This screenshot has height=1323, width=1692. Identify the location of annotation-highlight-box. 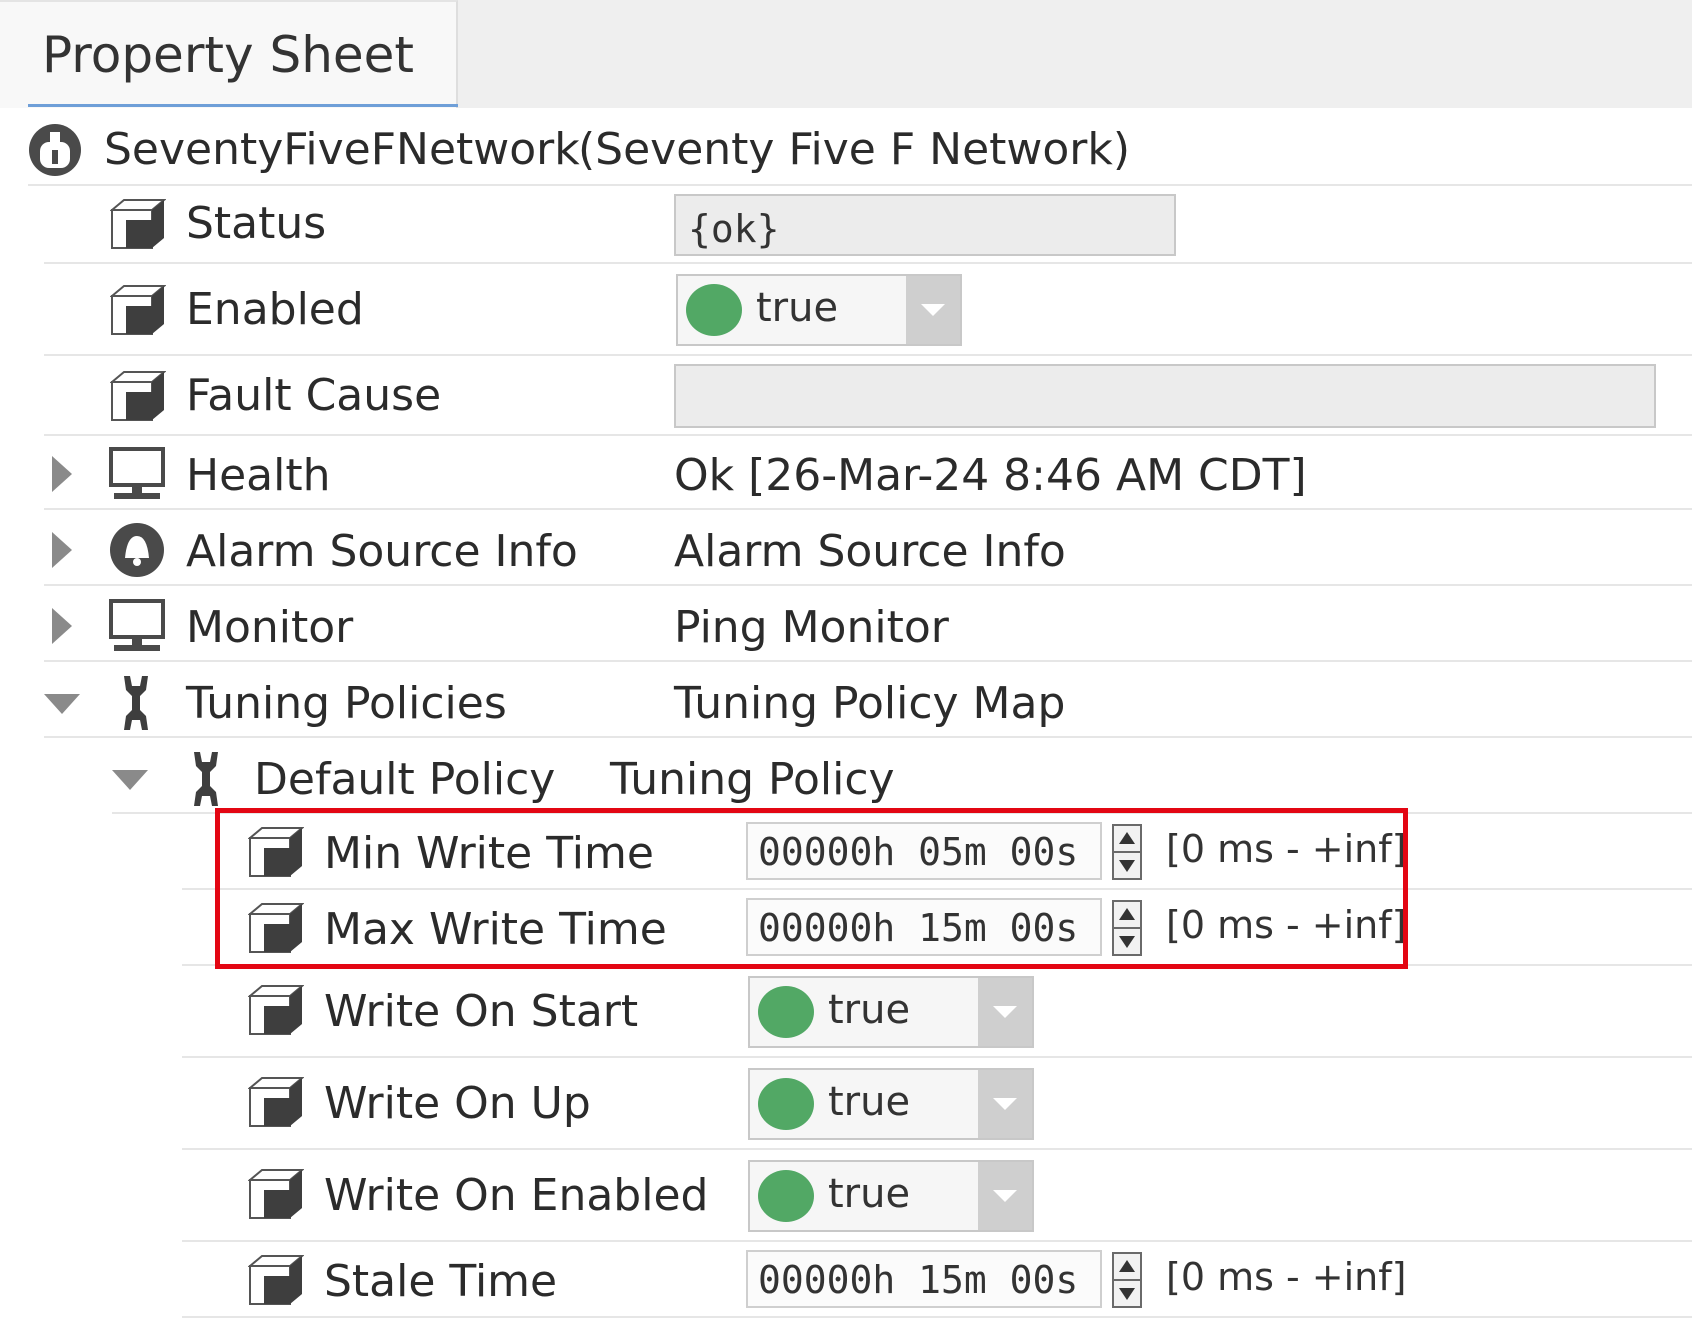
(811, 888).